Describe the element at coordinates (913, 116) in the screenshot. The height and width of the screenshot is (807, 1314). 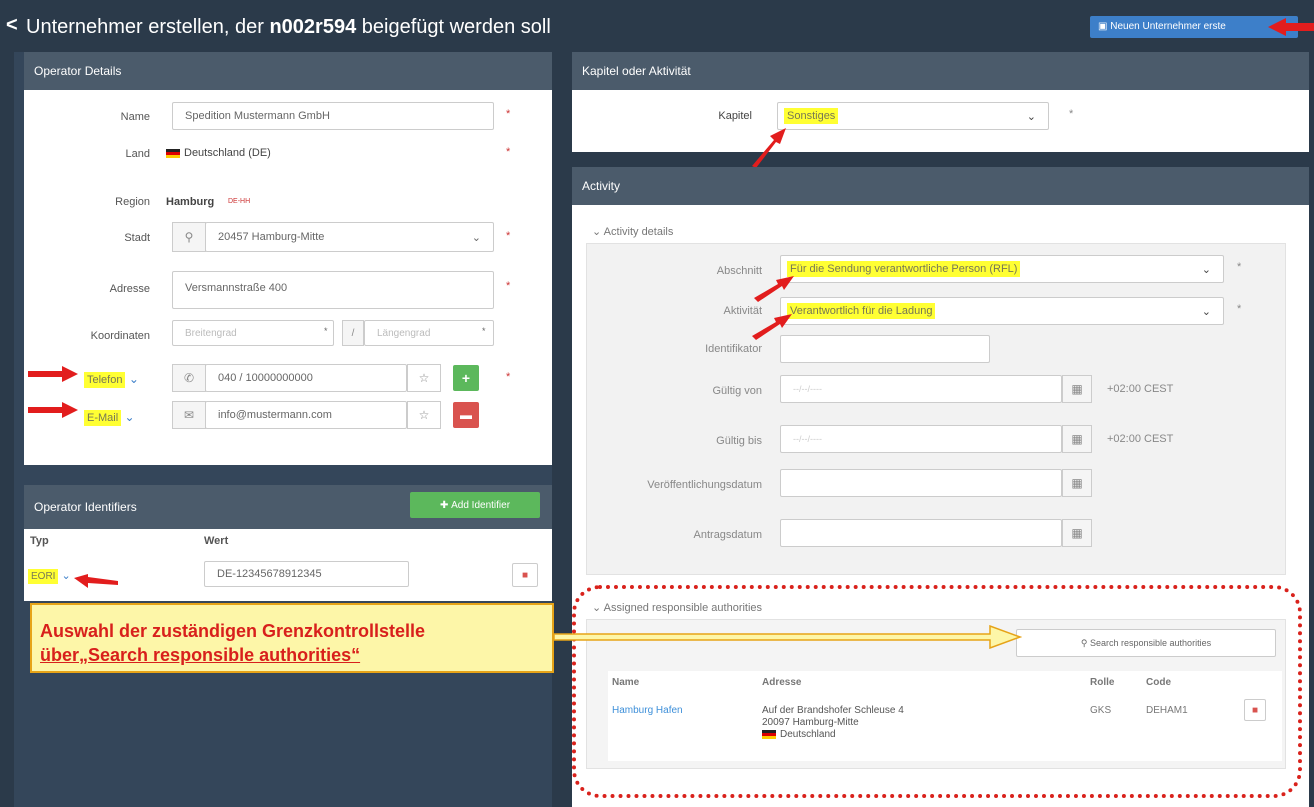
I see `kapitel-select: Sonstiges ⌄` at that location.